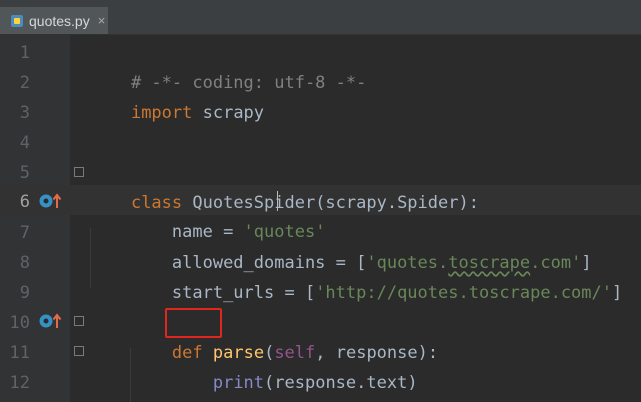  Describe the element at coordinates (24, 233) in the screenshot. I see `line-number: 7` at that location.